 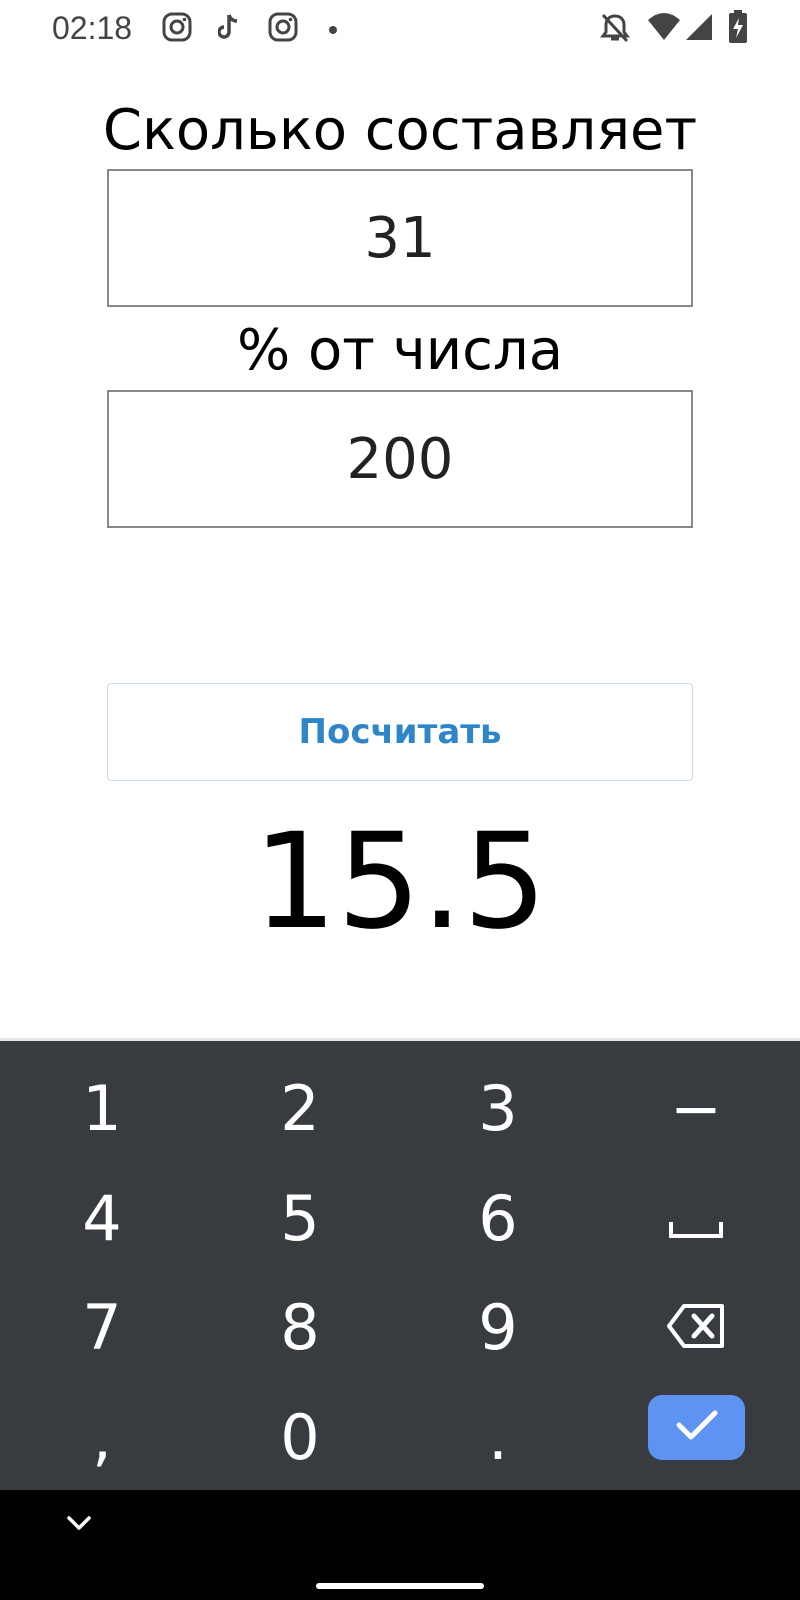 What do you see at coordinates (102, 1218) in the screenshot?
I see `key-4: 4` at bounding box center [102, 1218].